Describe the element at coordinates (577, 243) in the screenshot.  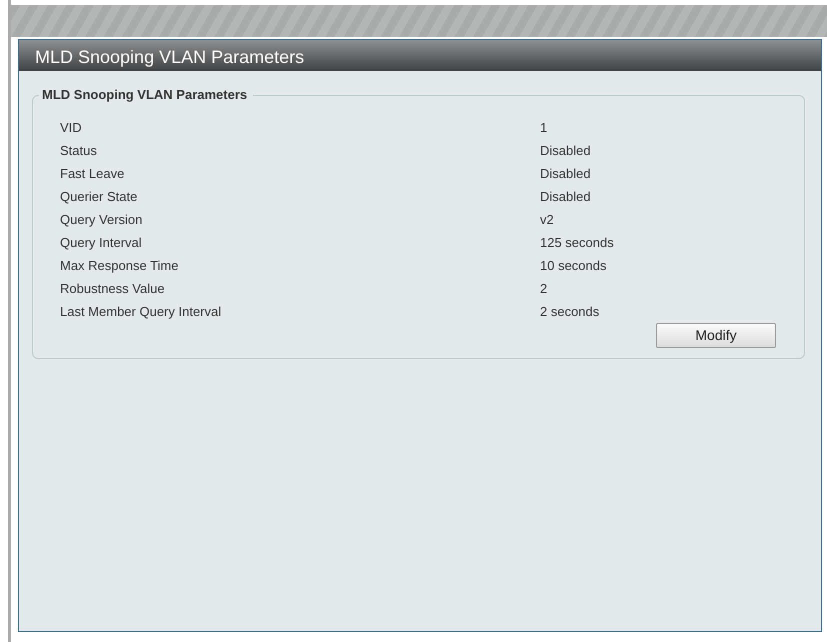
I see `field-value: 125 seconds` at that location.